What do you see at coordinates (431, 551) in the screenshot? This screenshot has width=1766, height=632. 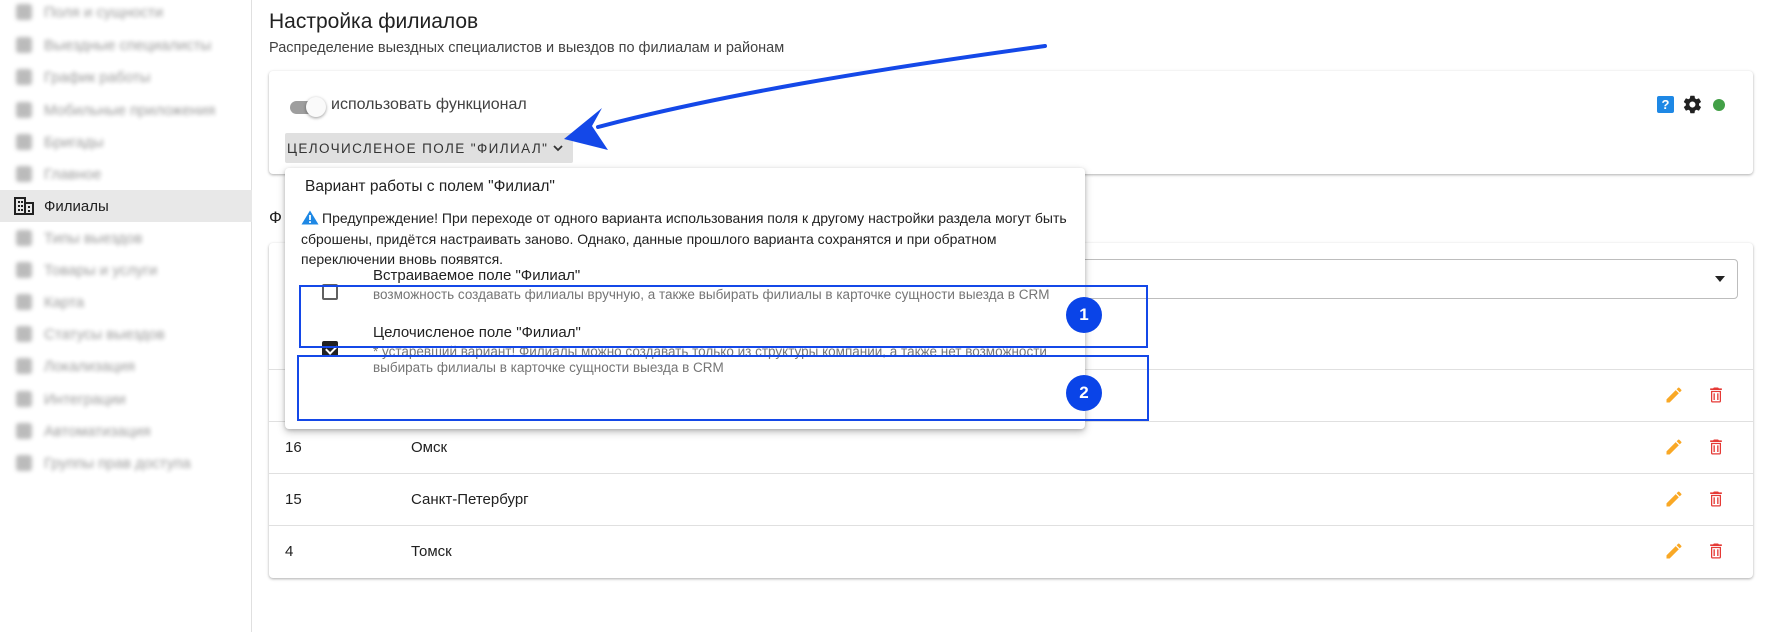 I see `row-name: Томск` at bounding box center [431, 551].